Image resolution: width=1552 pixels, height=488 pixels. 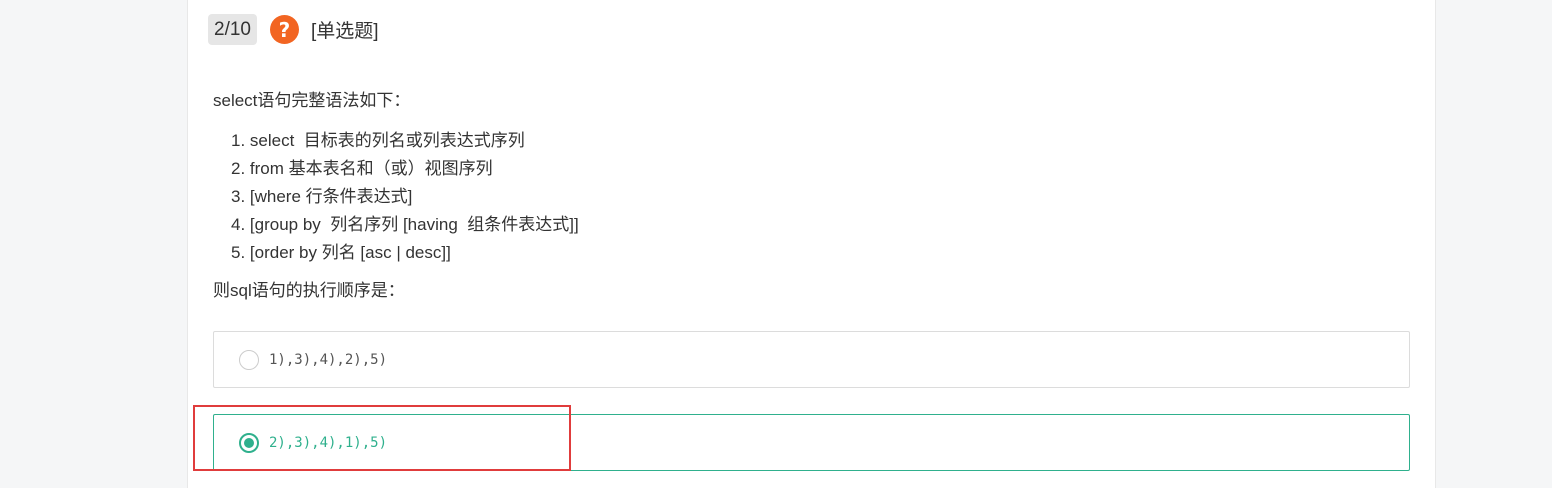 I want to click on radio-checked, so click(x=249, y=442).